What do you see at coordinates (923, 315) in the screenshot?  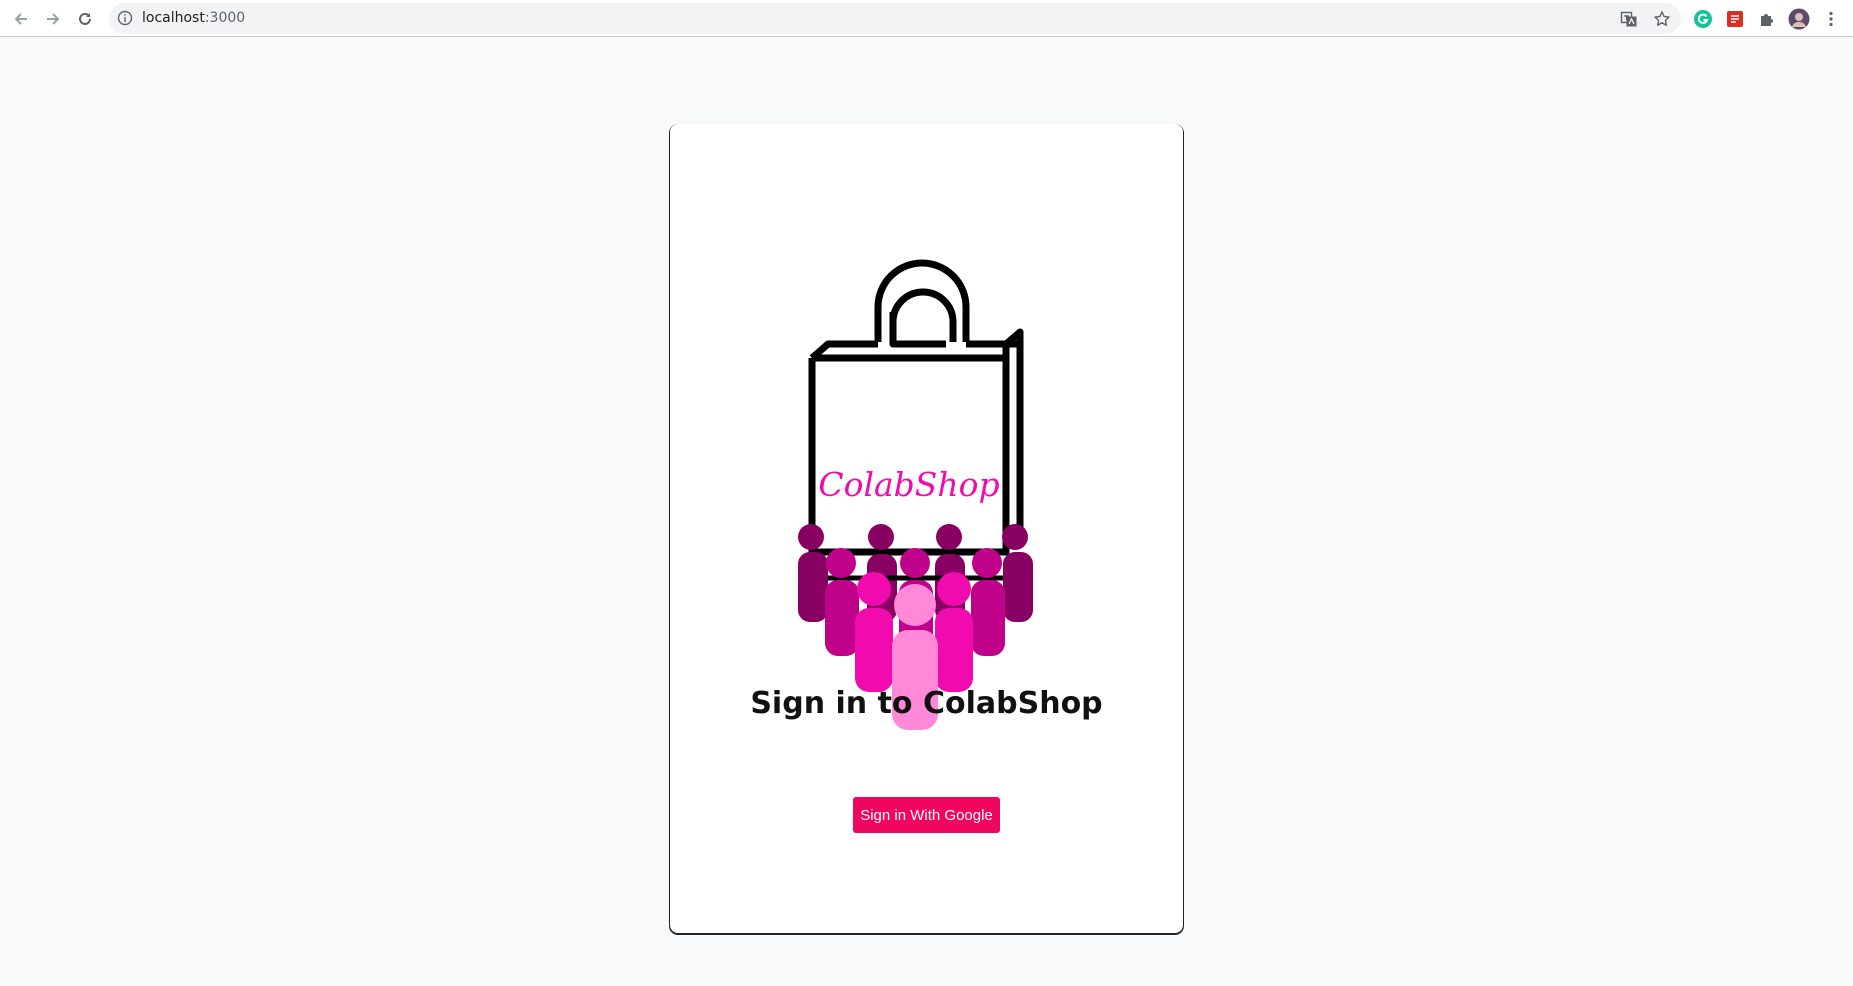 I see `bag-handle-inner` at bounding box center [923, 315].